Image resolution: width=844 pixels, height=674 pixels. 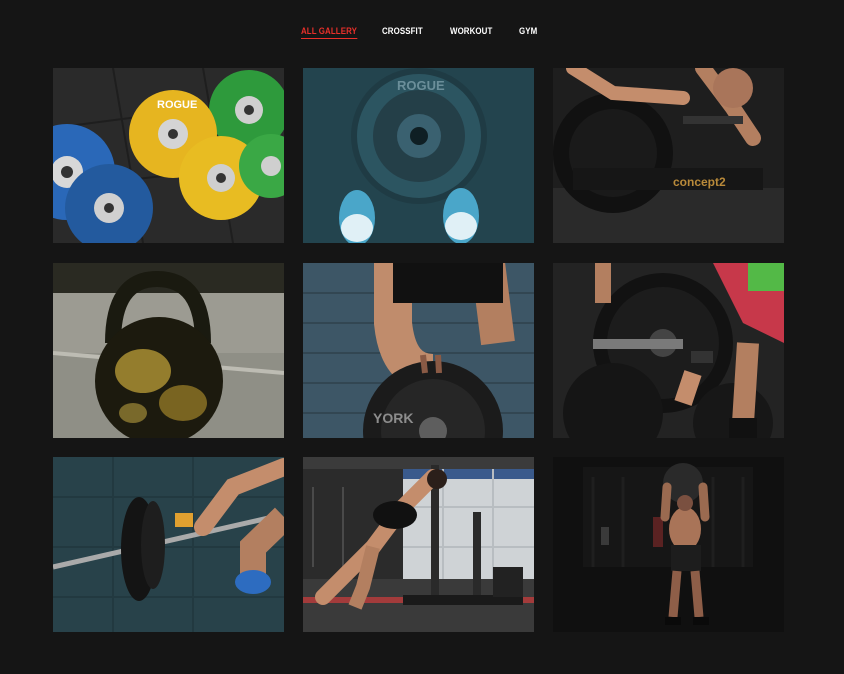 I want to click on loading-plates-photo, so click(x=668, y=350).